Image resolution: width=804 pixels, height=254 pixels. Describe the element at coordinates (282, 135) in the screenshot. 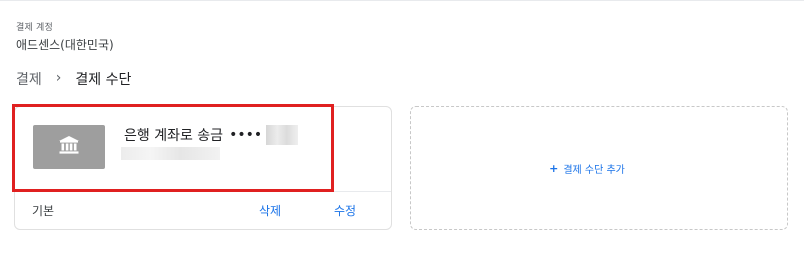

I see `redacted-account-digits` at that location.